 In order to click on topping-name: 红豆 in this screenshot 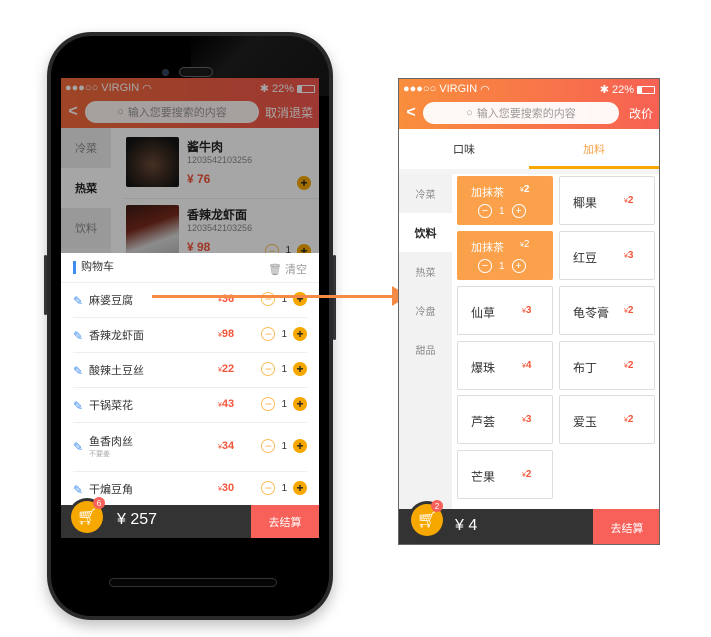, I will do `click(585, 258)`.